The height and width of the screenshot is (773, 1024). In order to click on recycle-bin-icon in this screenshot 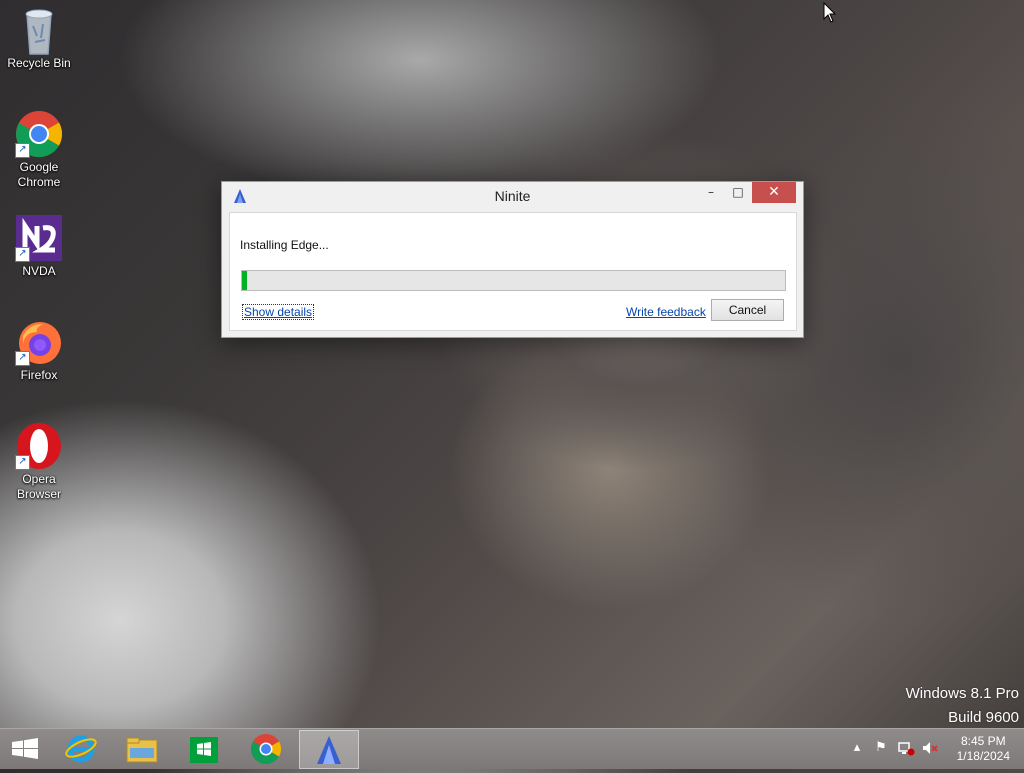, I will do `click(39, 30)`.